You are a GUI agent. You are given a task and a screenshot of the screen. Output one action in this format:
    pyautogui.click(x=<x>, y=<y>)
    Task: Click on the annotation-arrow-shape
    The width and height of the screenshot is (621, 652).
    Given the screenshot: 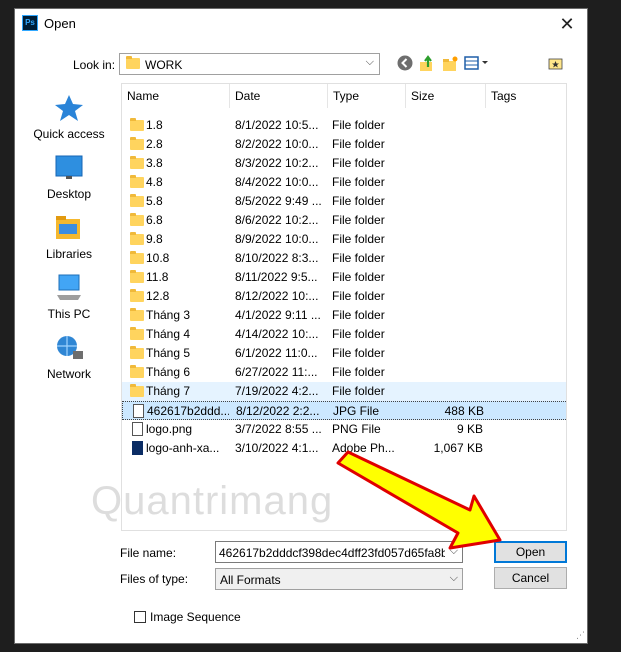 What is the action you would take?
    pyautogui.click(x=419, y=500)
    